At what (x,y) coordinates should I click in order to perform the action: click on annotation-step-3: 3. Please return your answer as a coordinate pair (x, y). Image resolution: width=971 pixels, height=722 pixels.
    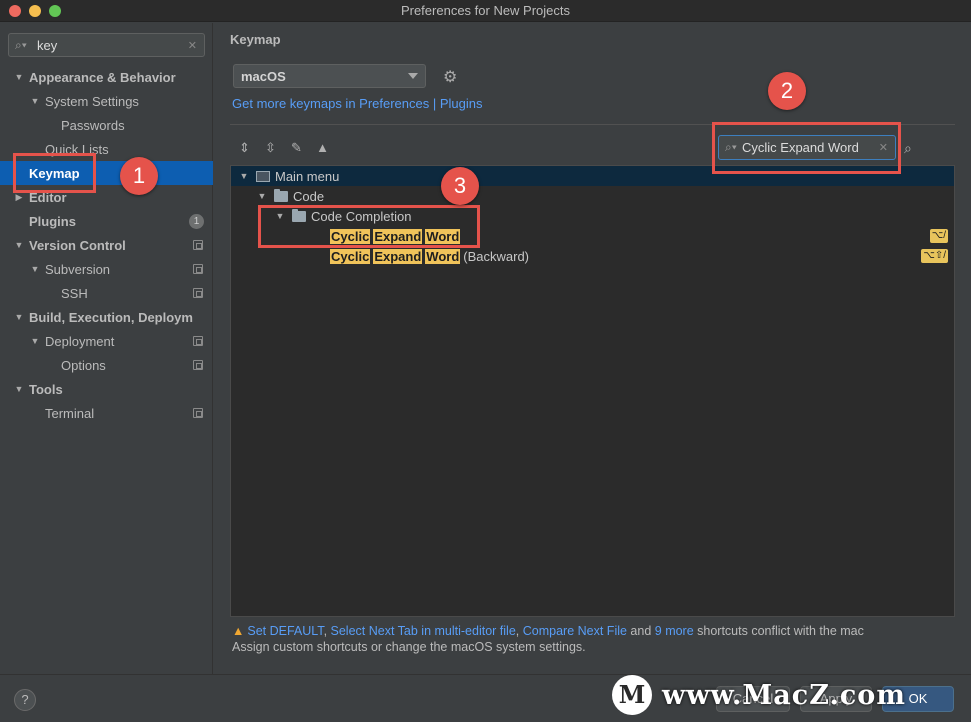
    Looking at the image, I should click on (460, 186).